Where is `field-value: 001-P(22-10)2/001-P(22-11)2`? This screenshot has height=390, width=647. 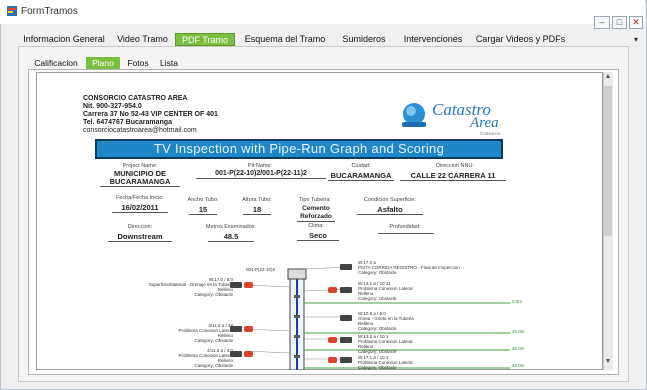
field-value: 001-P(22-10)2/001-P(22-11)2 is located at coordinates (261, 174).